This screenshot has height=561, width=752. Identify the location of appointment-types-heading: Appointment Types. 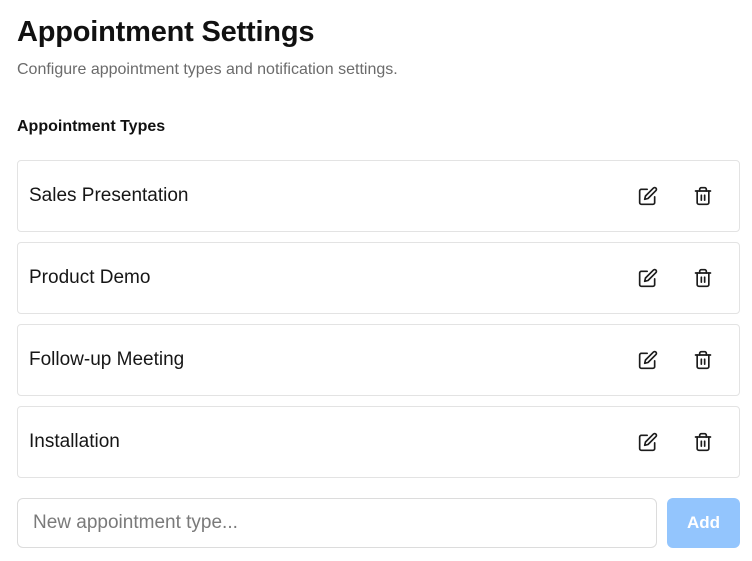
(91, 126).